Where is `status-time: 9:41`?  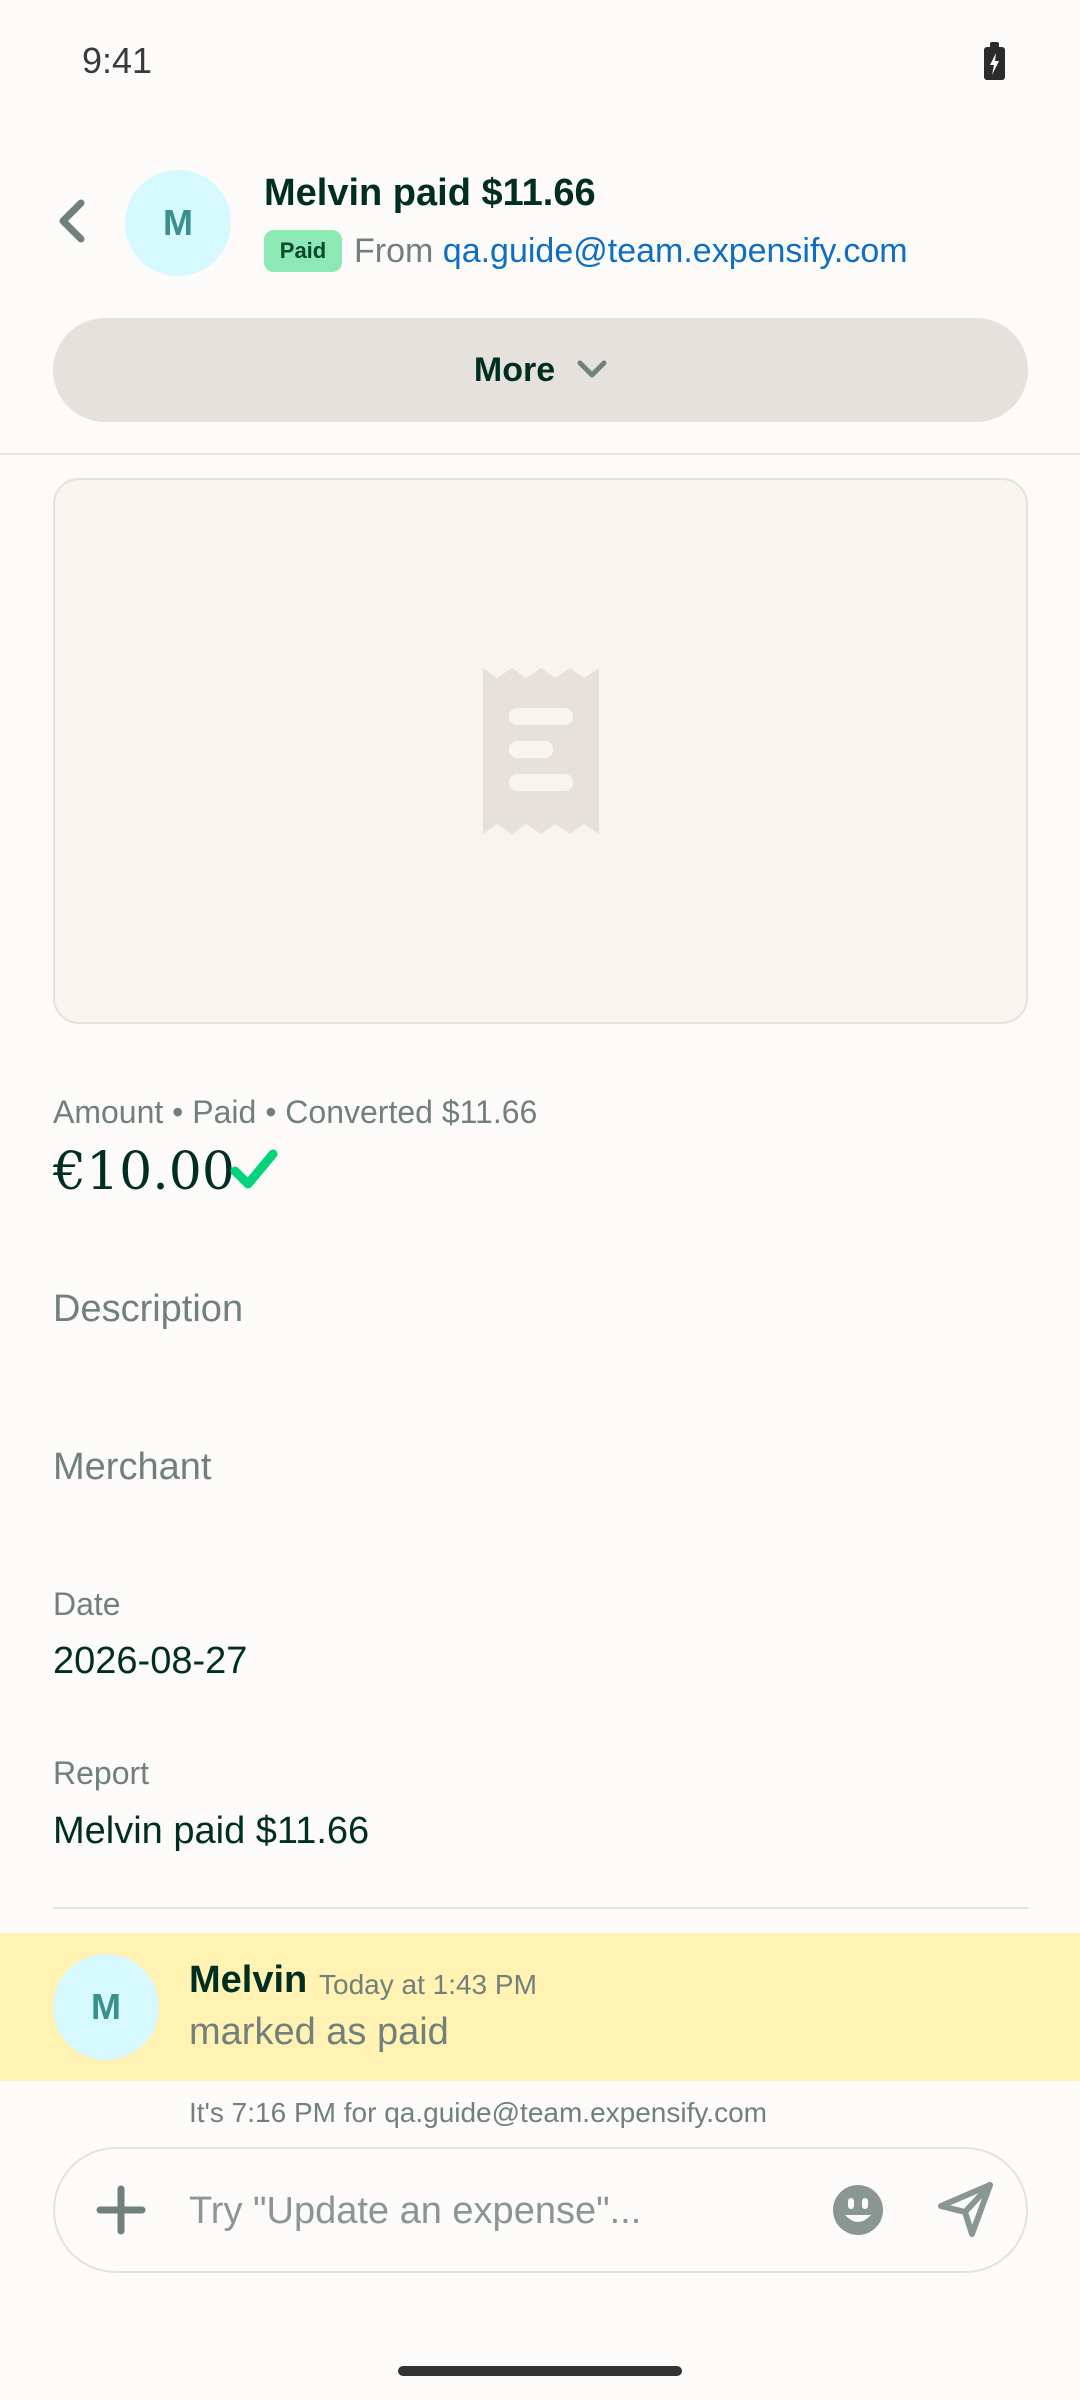
status-time: 9:41 is located at coordinates (117, 60).